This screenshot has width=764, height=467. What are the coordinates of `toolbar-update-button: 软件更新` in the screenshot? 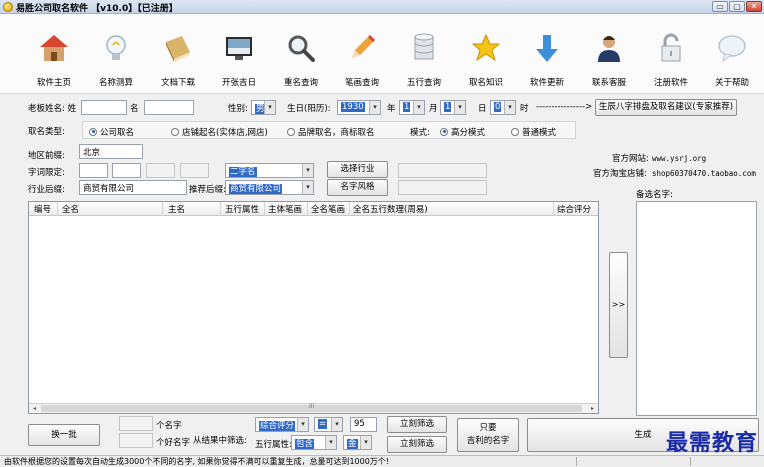 It's located at (547, 55).